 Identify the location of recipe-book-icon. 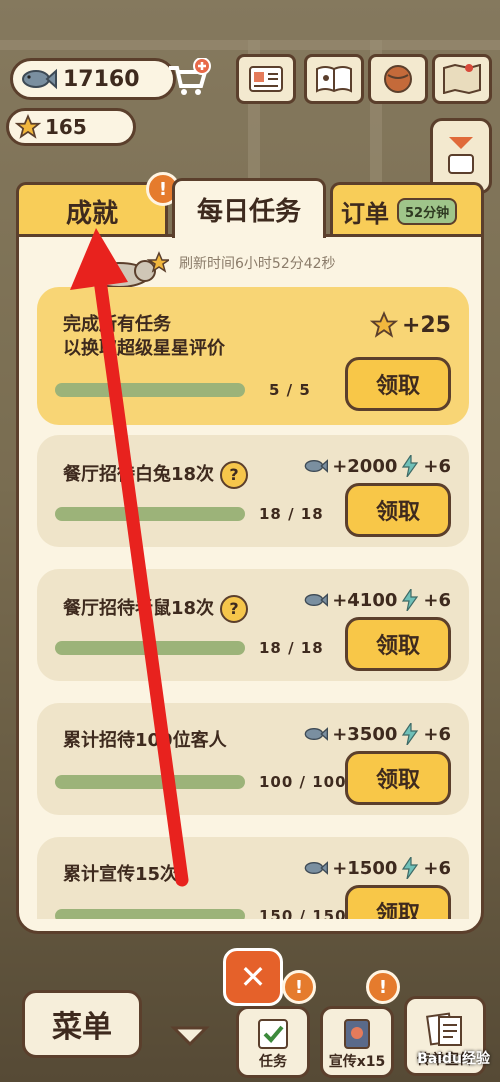
(334, 79).